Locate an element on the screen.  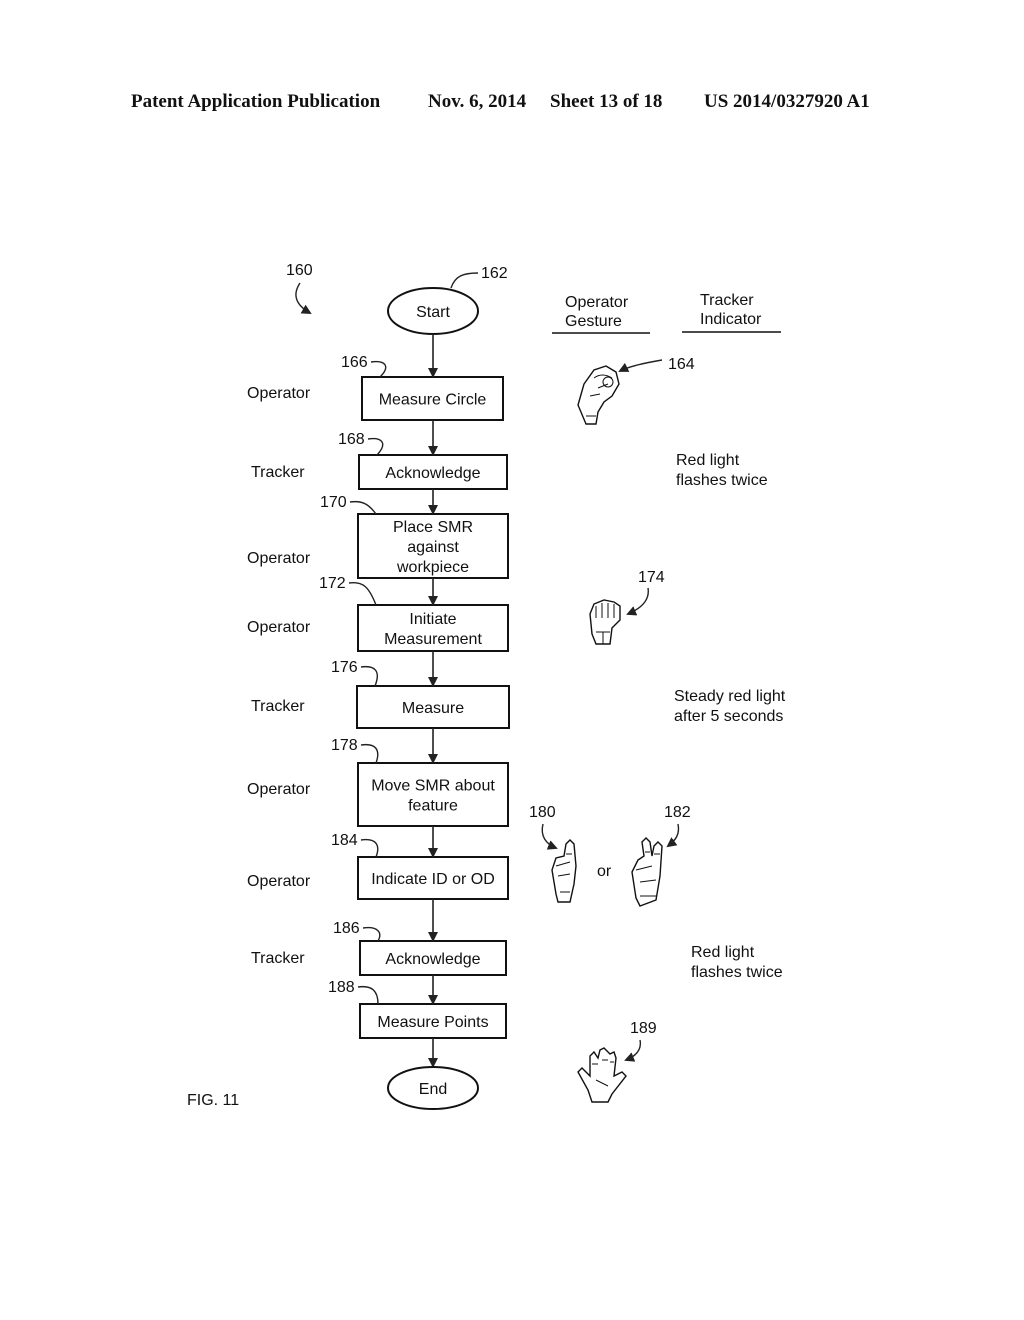
flow-step: Acknowledge Tracker 168 is located at coordinates (379, 460).